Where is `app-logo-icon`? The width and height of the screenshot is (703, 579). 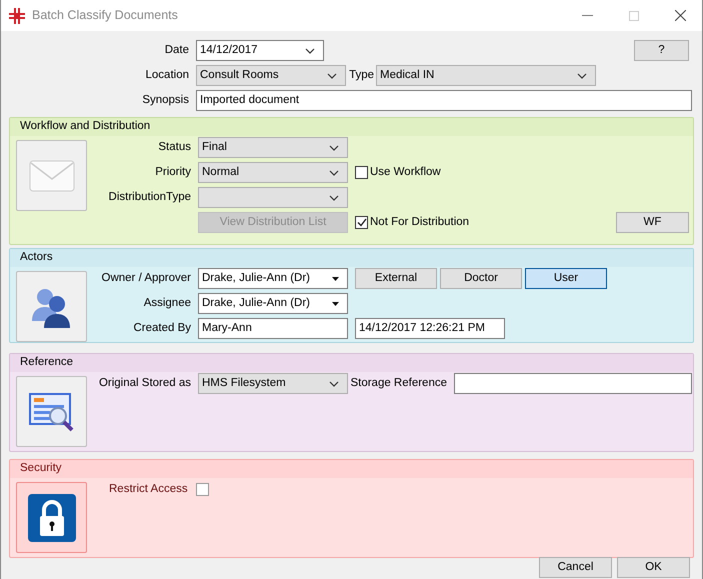
app-logo-icon is located at coordinates (17, 16).